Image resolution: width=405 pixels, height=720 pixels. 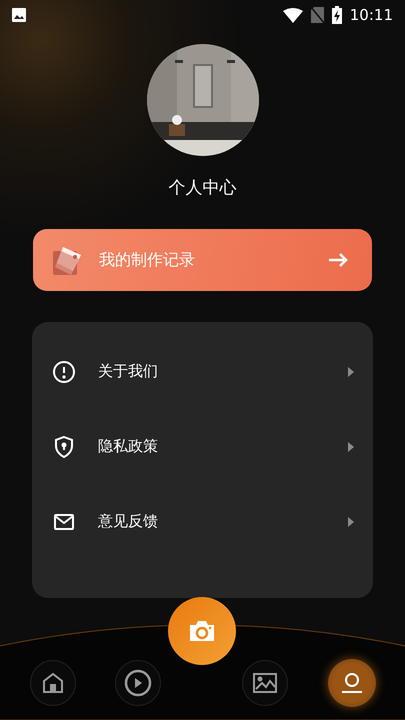 I want to click on user-icon, so click(x=352, y=683).